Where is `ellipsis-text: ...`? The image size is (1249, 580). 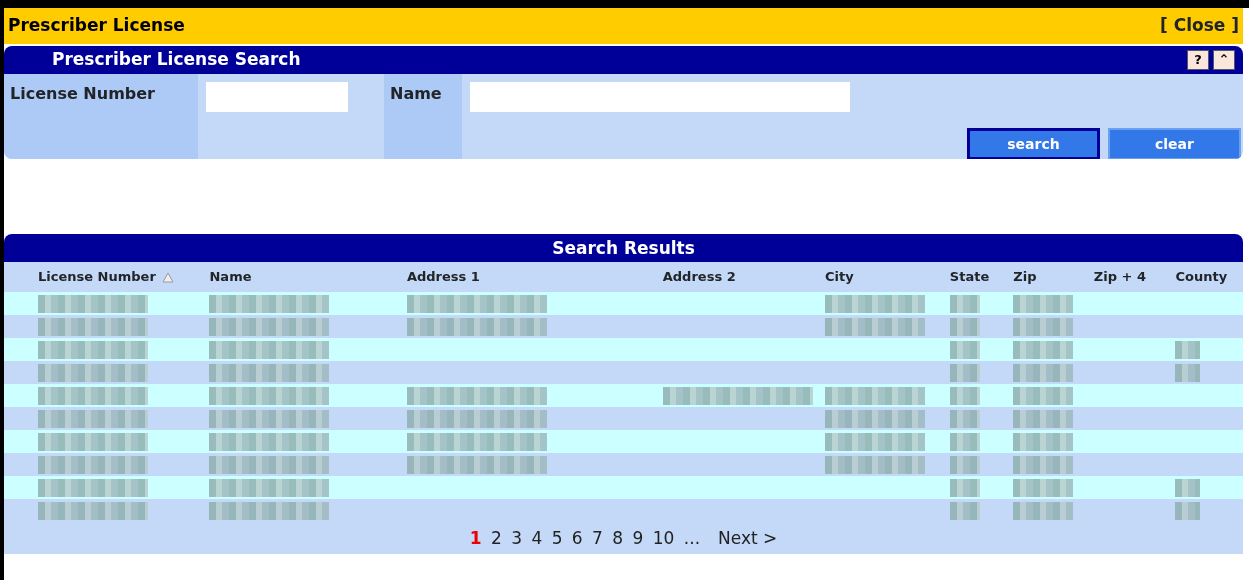 ellipsis-text: ... is located at coordinates (692, 538).